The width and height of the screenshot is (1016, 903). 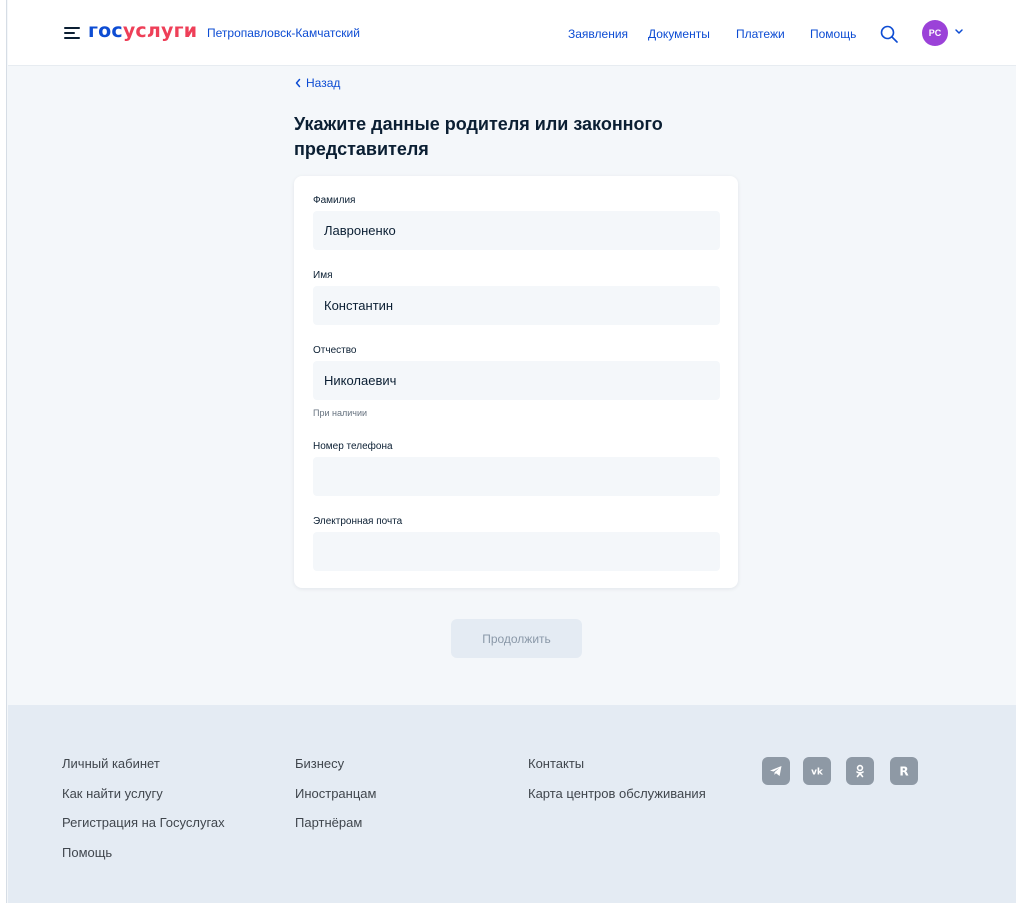 What do you see at coordinates (283, 33) in the screenshot?
I see `city-selector: Петропавловск-Камчатский` at bounding box center [283, 33].